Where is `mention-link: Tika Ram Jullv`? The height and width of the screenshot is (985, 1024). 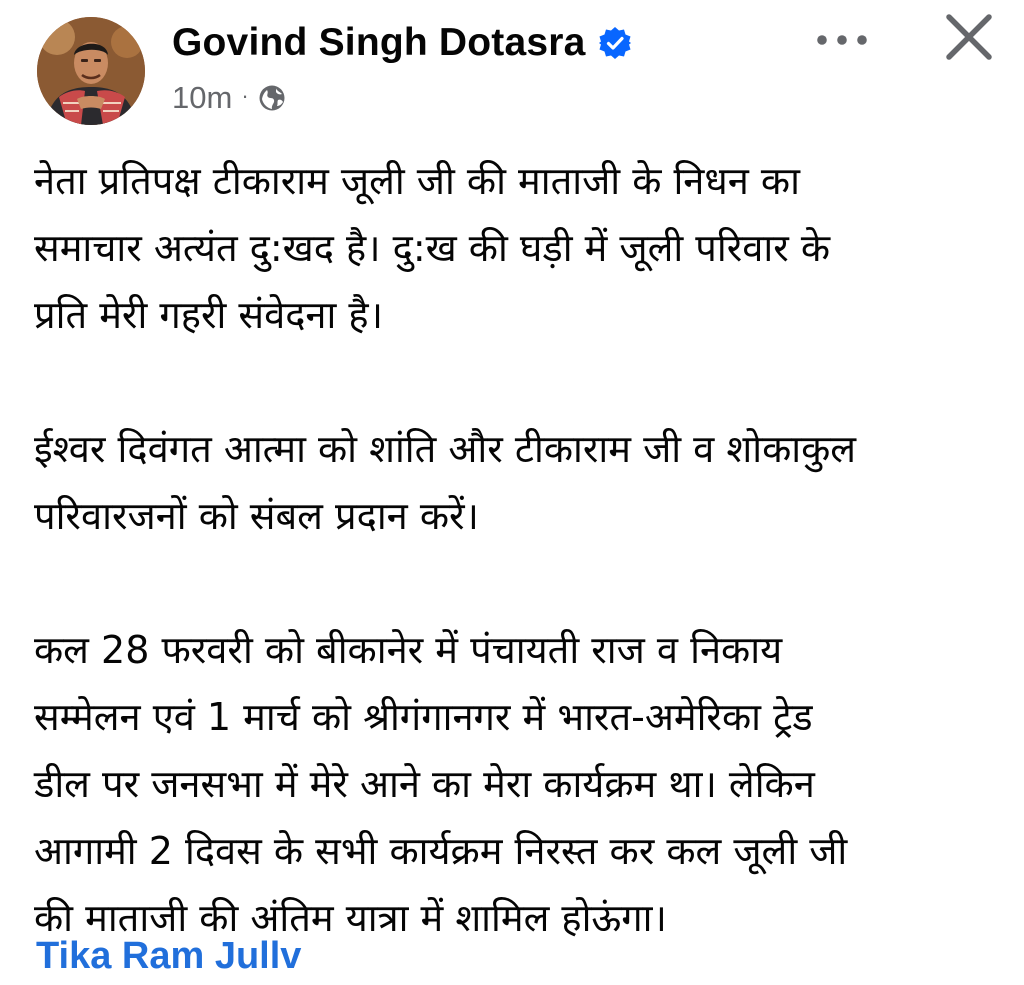 mention-link: Tika Ram Jullv is located at coordinates (168, 956).